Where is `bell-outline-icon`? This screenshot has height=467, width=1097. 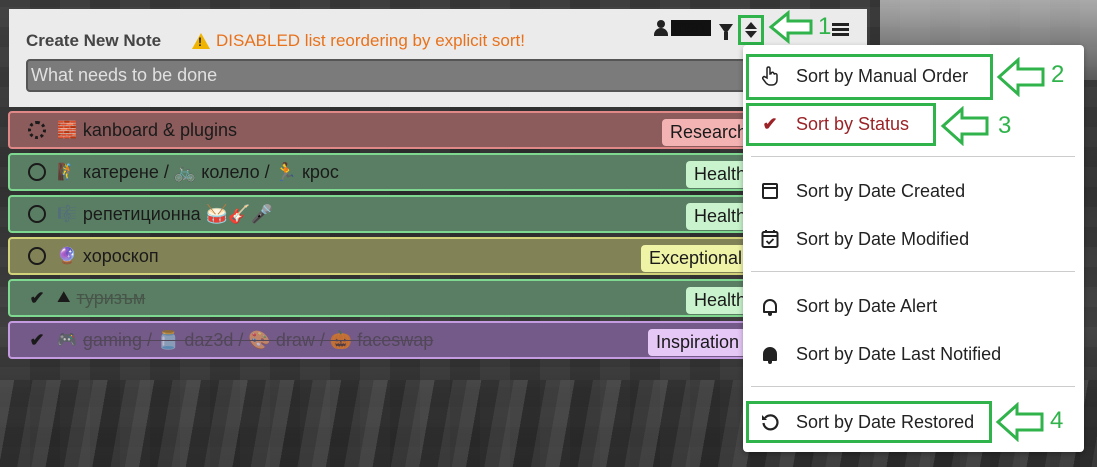
bell-outline-icon is located at coordinates (770, 307).